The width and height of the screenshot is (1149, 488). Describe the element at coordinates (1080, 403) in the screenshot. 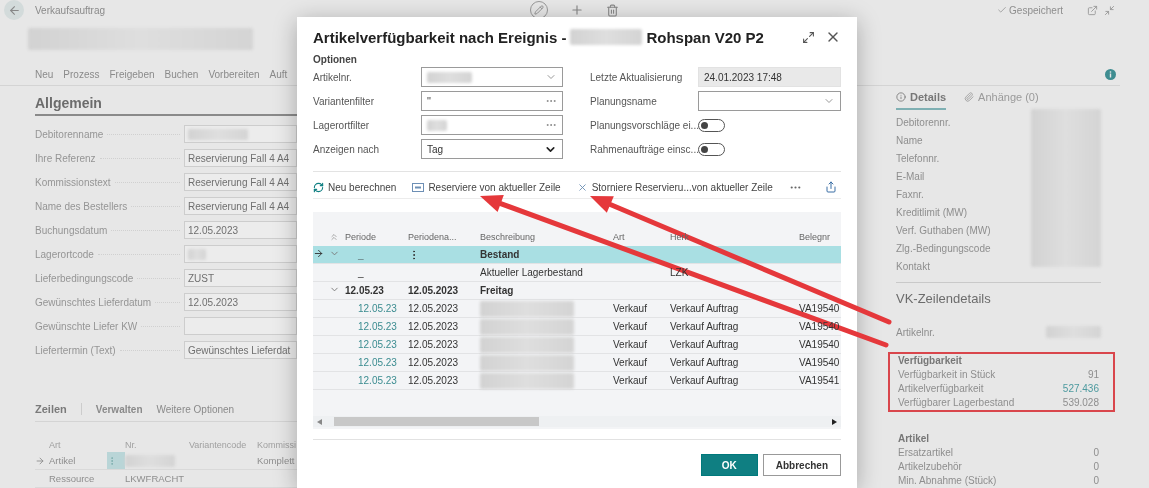

I see `field-value: 539.028` at that location.